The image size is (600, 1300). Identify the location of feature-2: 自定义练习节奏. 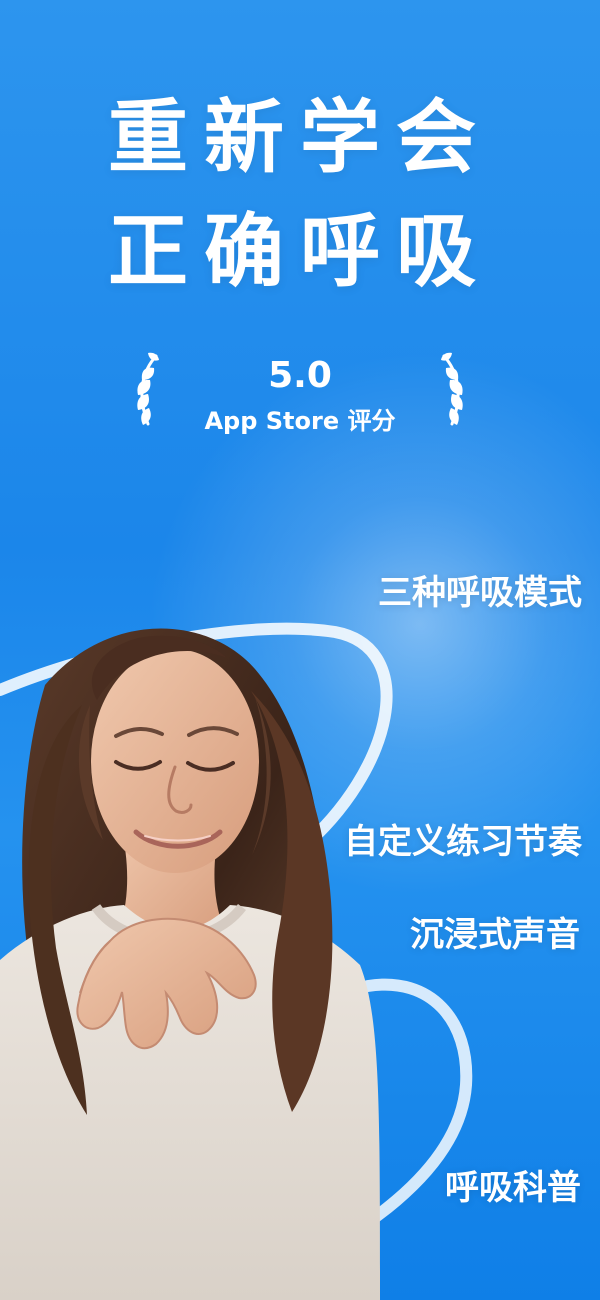
(463, 842).